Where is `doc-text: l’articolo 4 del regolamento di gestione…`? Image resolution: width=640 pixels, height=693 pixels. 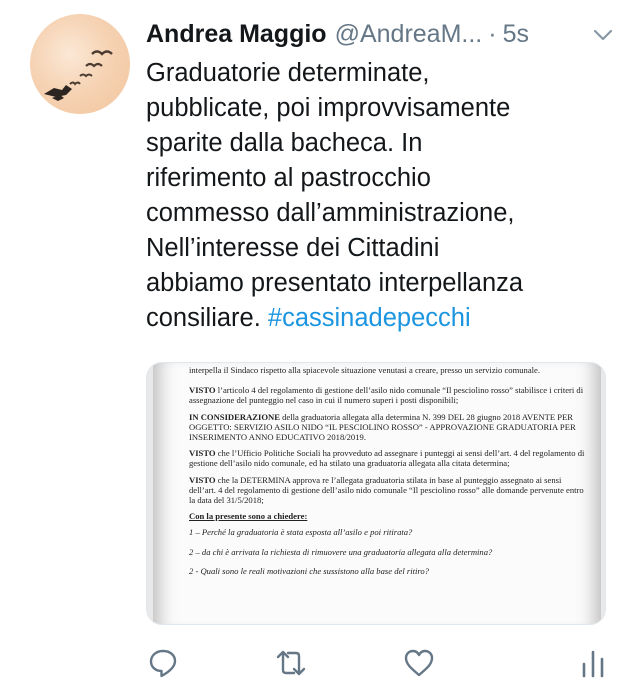
doc-text: l’articolo 4 del regolamento di gestione… is located at coordinates (386, 395).